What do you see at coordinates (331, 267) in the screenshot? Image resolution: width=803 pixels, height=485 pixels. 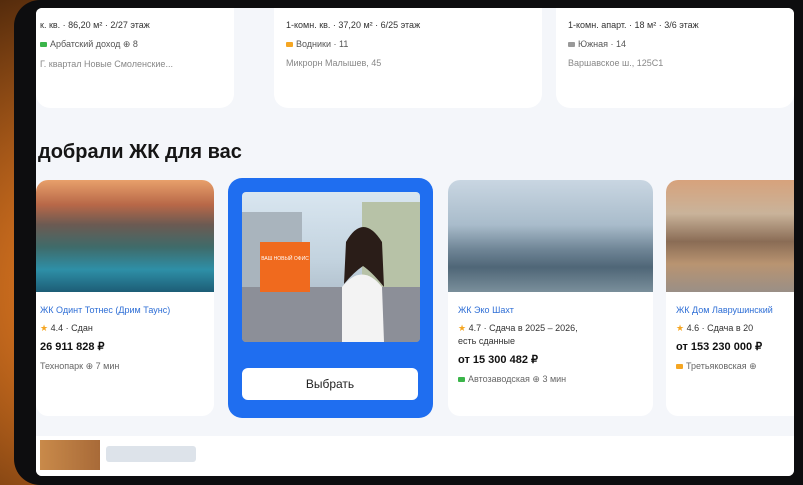 I see `promo-photo: ВАШ НОВЫЙ ОФИС` at bounding box center [331, 267].